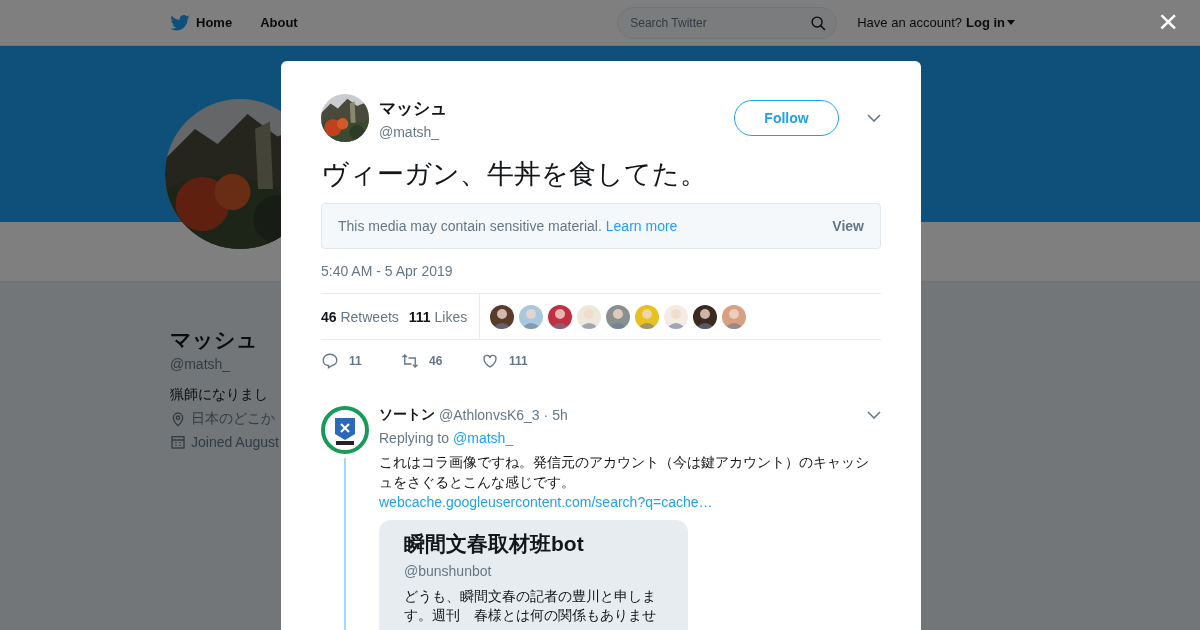  What do you see at coordinates (1168, 21) in the screenshot?
I see `close-button: ×` at bounding box center [1168, 21].